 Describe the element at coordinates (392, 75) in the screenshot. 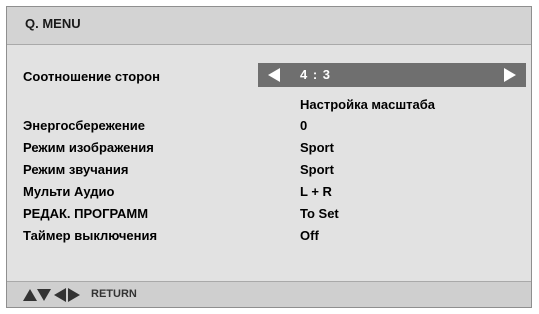

I see `aspect-ratio-selector: 4 : 3` at that location.